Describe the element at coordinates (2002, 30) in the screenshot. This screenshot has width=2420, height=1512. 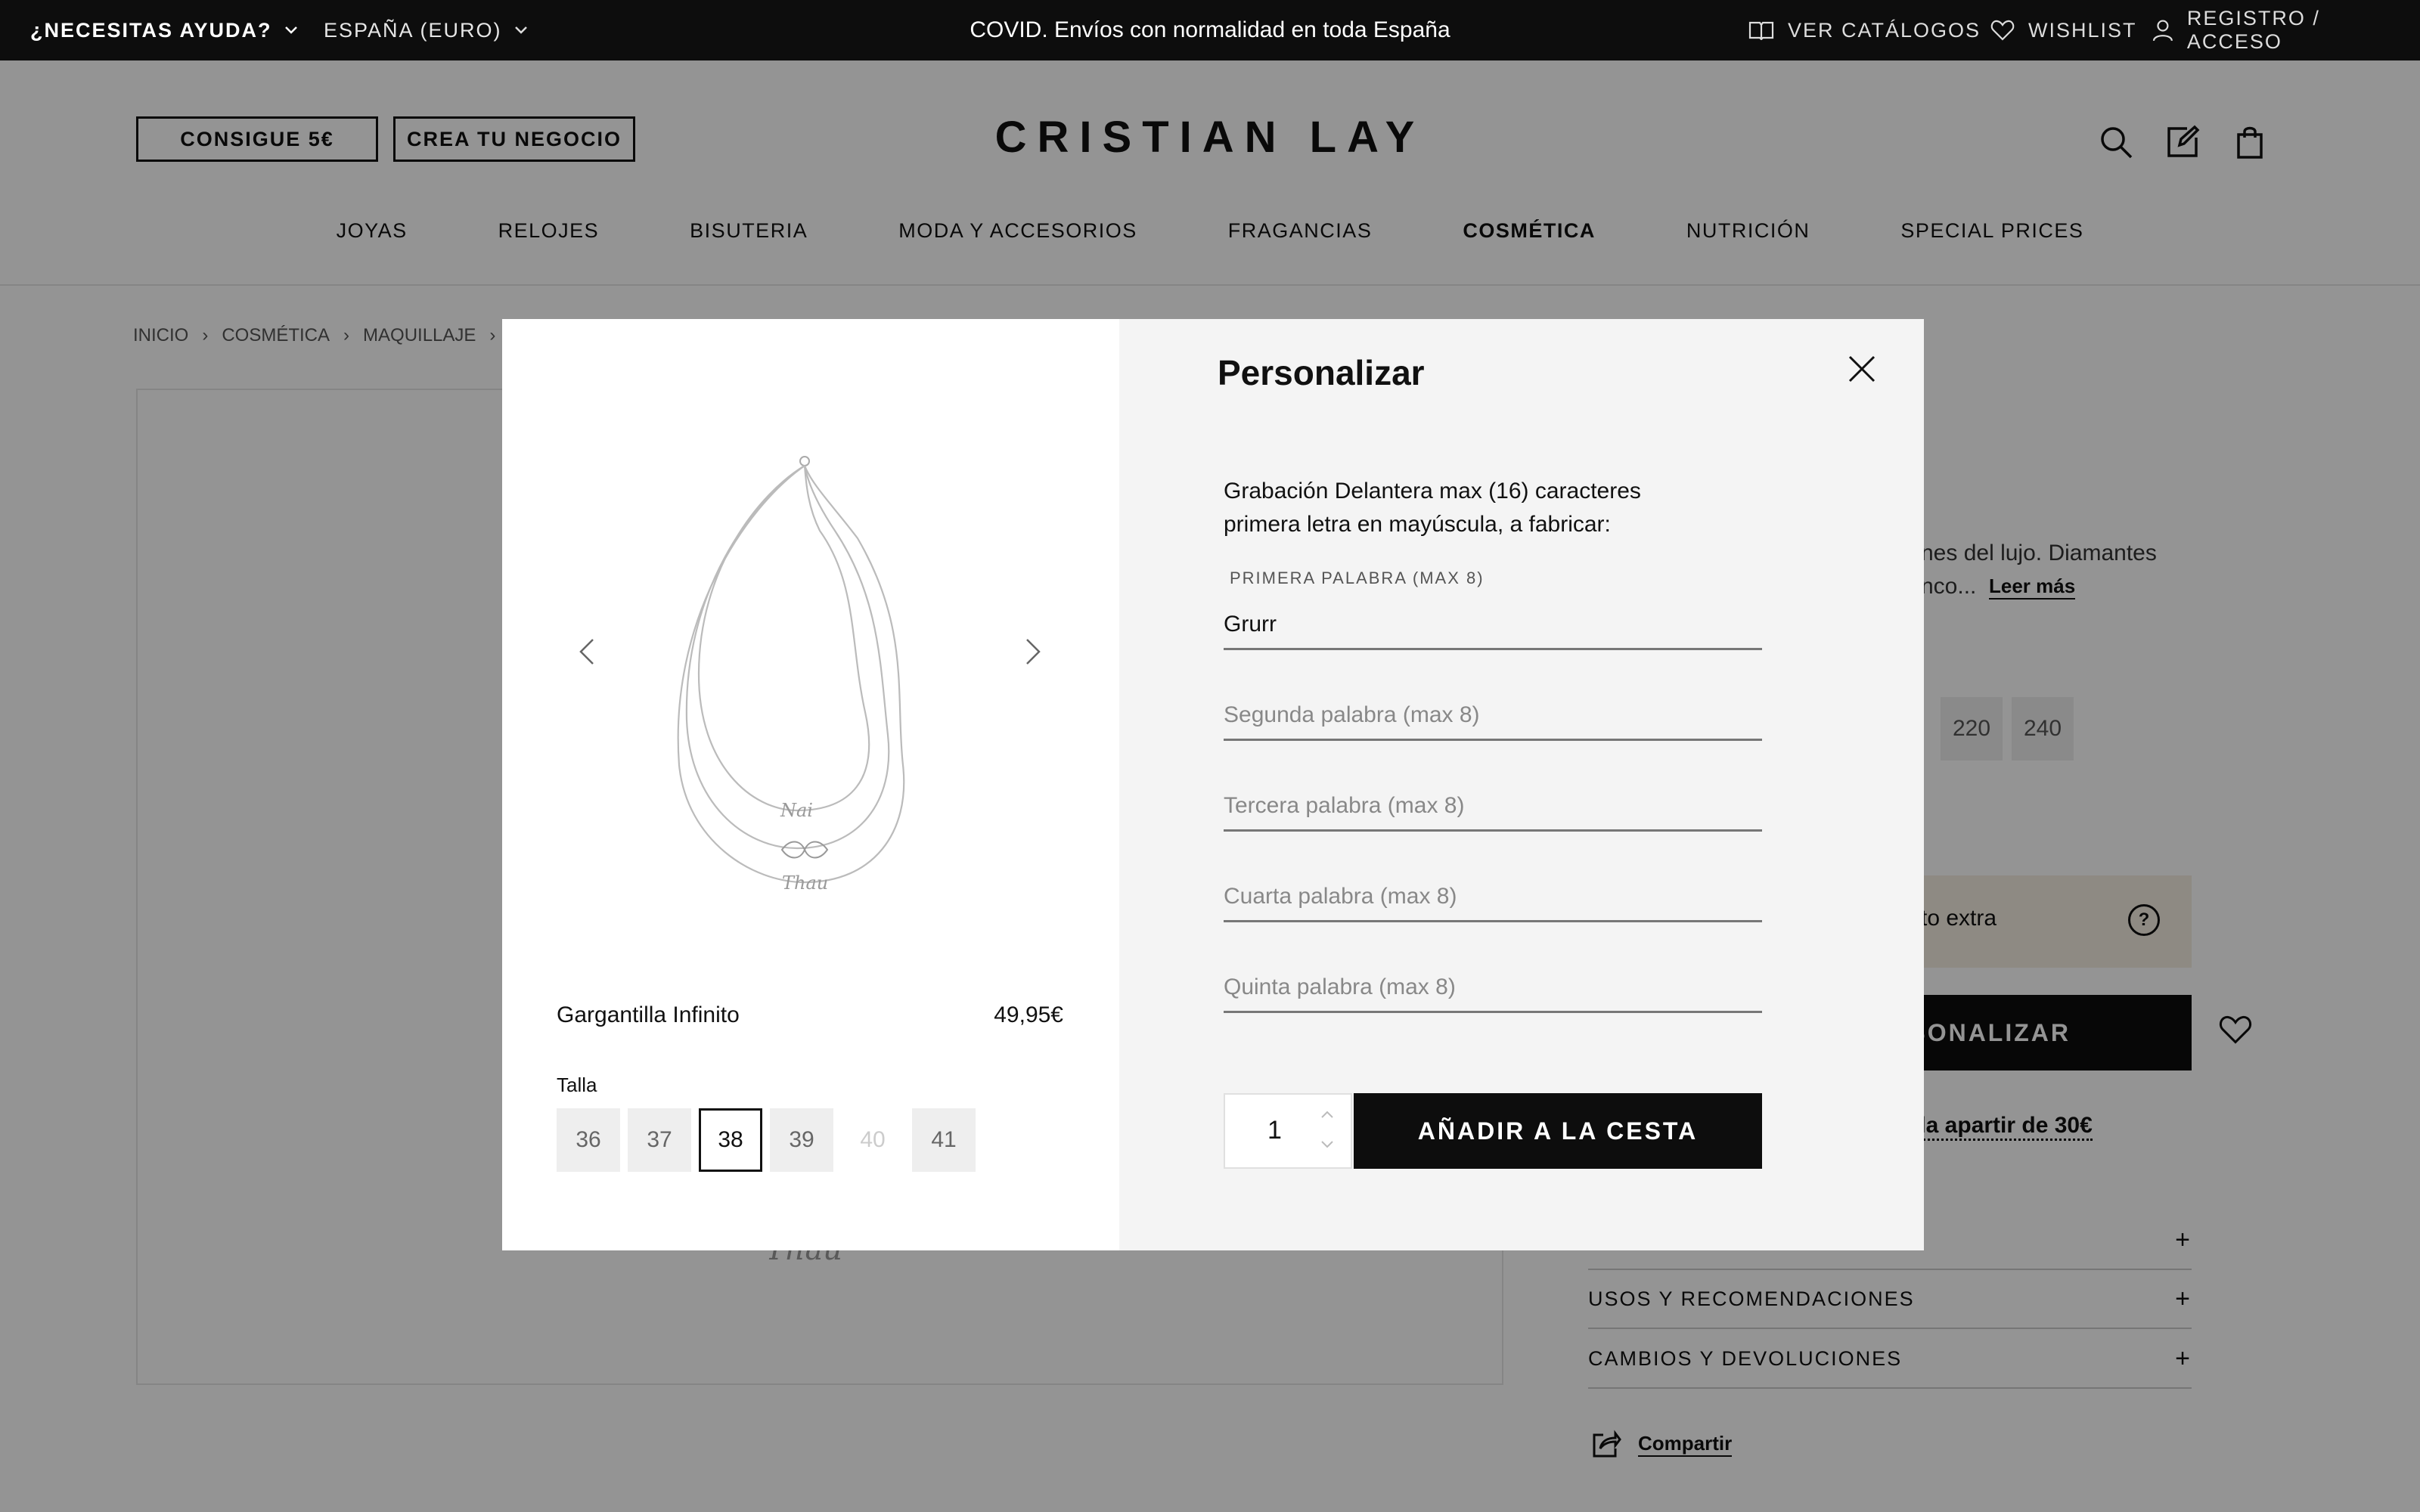
I see `heart-icon` at that location.